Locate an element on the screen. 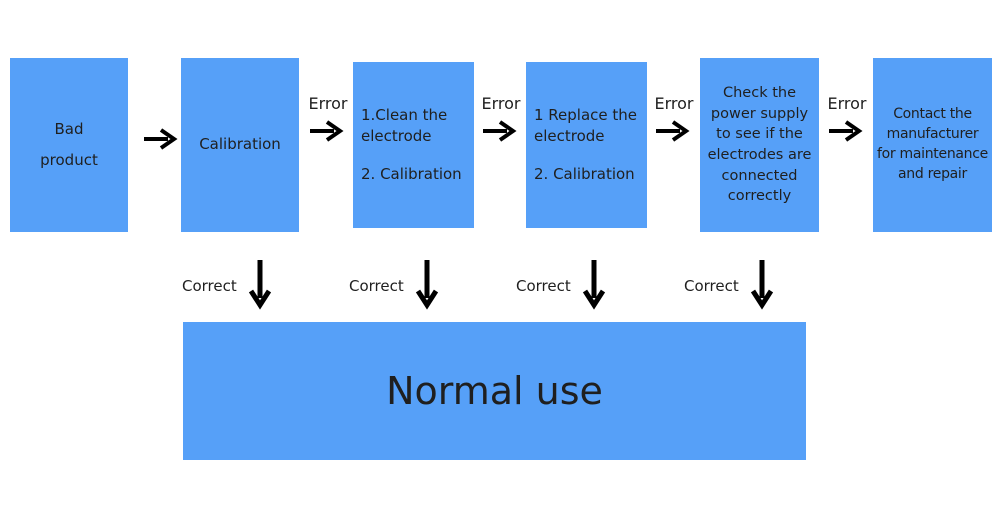  connector-correct-check-power-to-normal-use: Correct is located at coordinates (729, 286).